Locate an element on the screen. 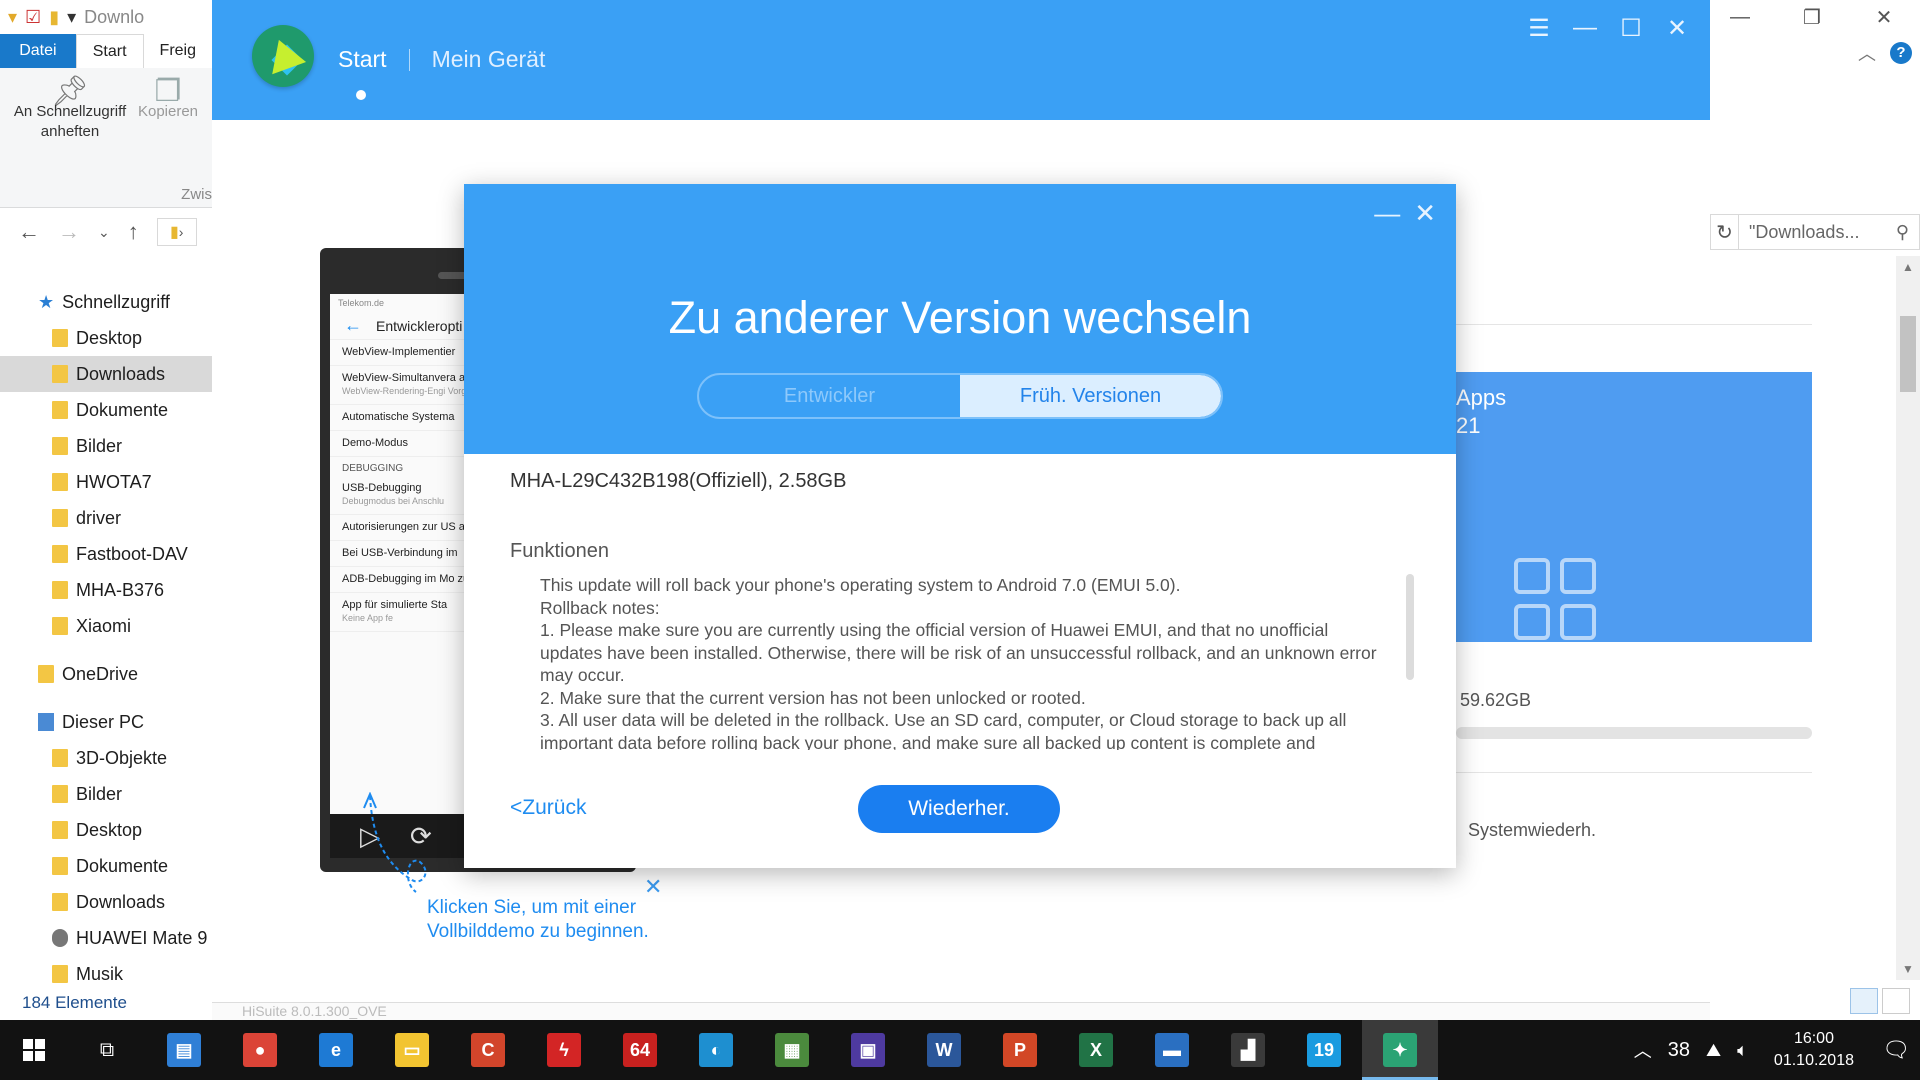  chrome-icon: ● is located at coordinates (260, 1050).